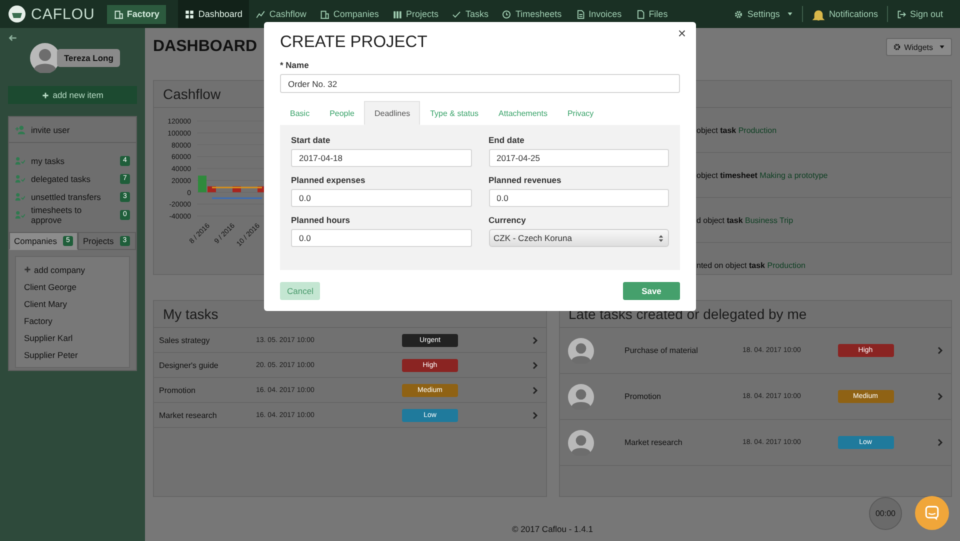 The height and width of the screenshot is (541, 960). I want to click on activity-text: object task Production, so click(736, 130).